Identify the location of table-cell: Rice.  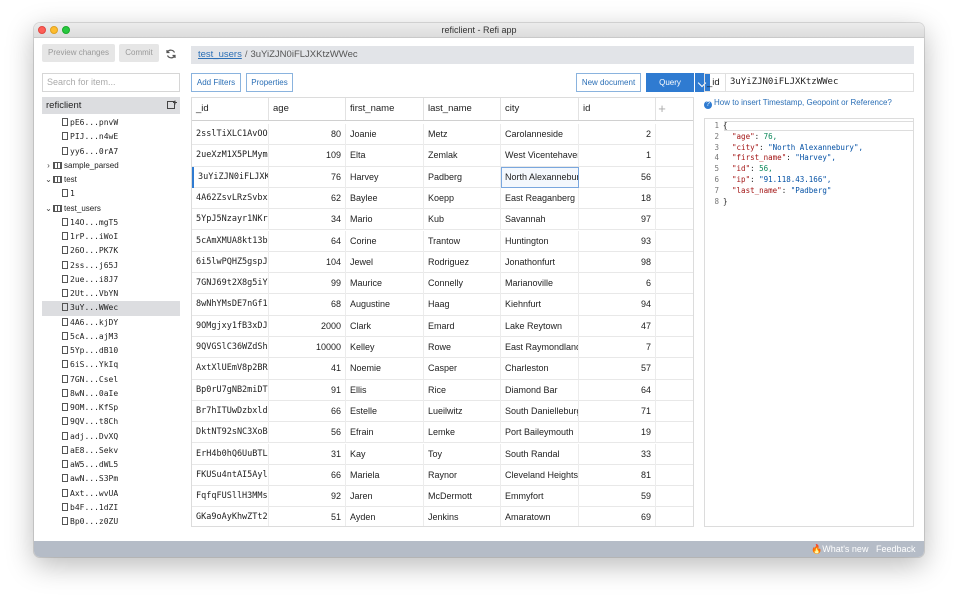
(462, 390).